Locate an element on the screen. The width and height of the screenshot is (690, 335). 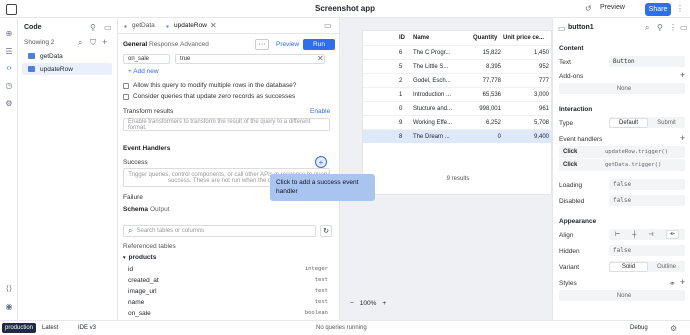
query-item-updaterow: updateRow is located at coordinates (67, 69).